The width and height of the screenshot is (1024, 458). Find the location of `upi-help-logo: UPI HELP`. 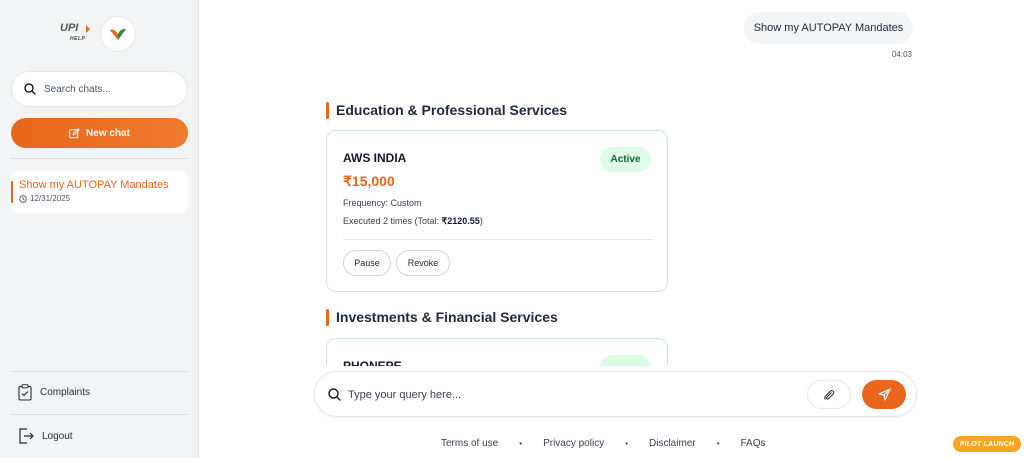

upi-help-logo: UPI HELP is located at coordinates (75, 34).